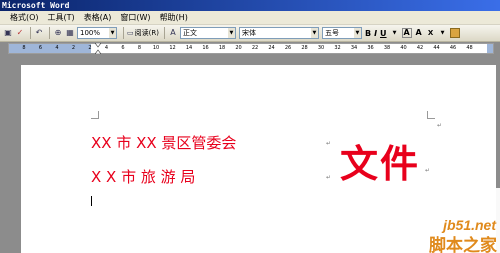 The height and width of the screenshot is (253, 500). Describe the element at coordinates (189, 33) in the screenshot. I see `style-value: 正文` at that location.